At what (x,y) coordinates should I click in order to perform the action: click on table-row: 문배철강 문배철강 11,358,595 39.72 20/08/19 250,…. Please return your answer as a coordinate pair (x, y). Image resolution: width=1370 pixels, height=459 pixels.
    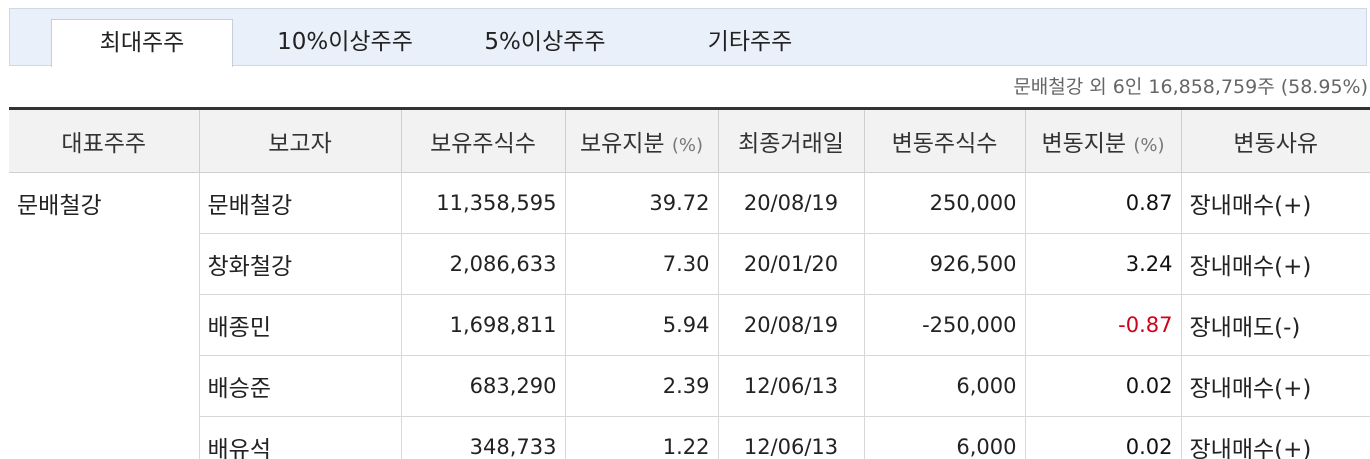
    Looking at the image, I should click on (689, 203).